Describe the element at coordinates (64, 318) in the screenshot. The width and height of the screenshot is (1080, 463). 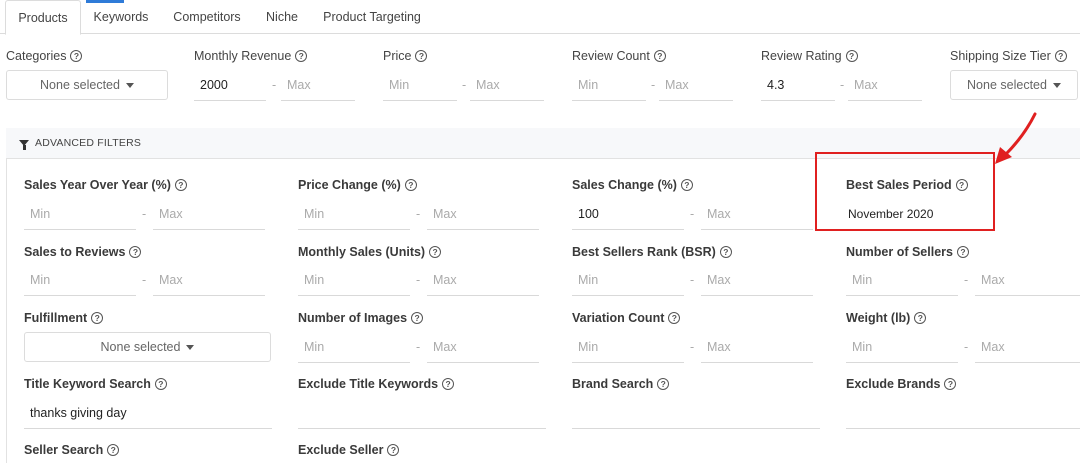
I see `fulfillment-label: Fulfillment?` at that location.